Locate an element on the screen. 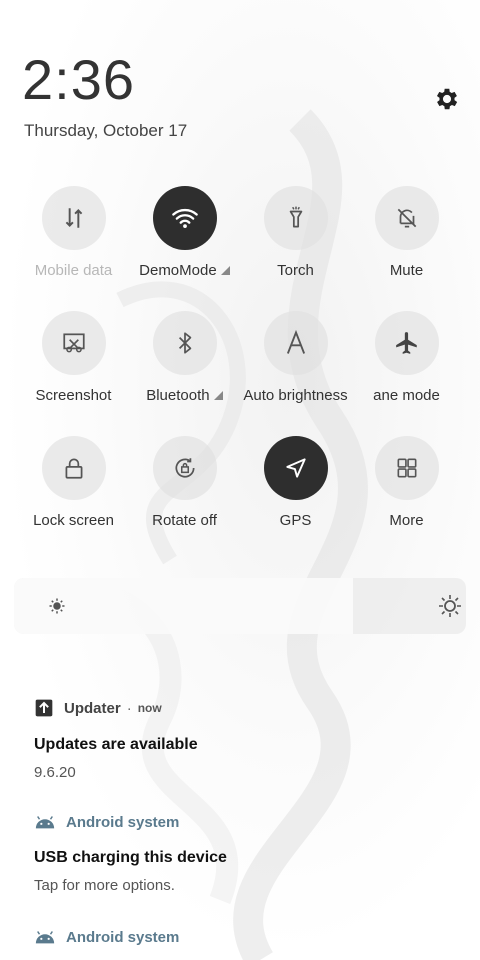 The width and height of the screenshot is (480, 960). tile-lock-screen: Lock screen is located at coordinates (73, 482).